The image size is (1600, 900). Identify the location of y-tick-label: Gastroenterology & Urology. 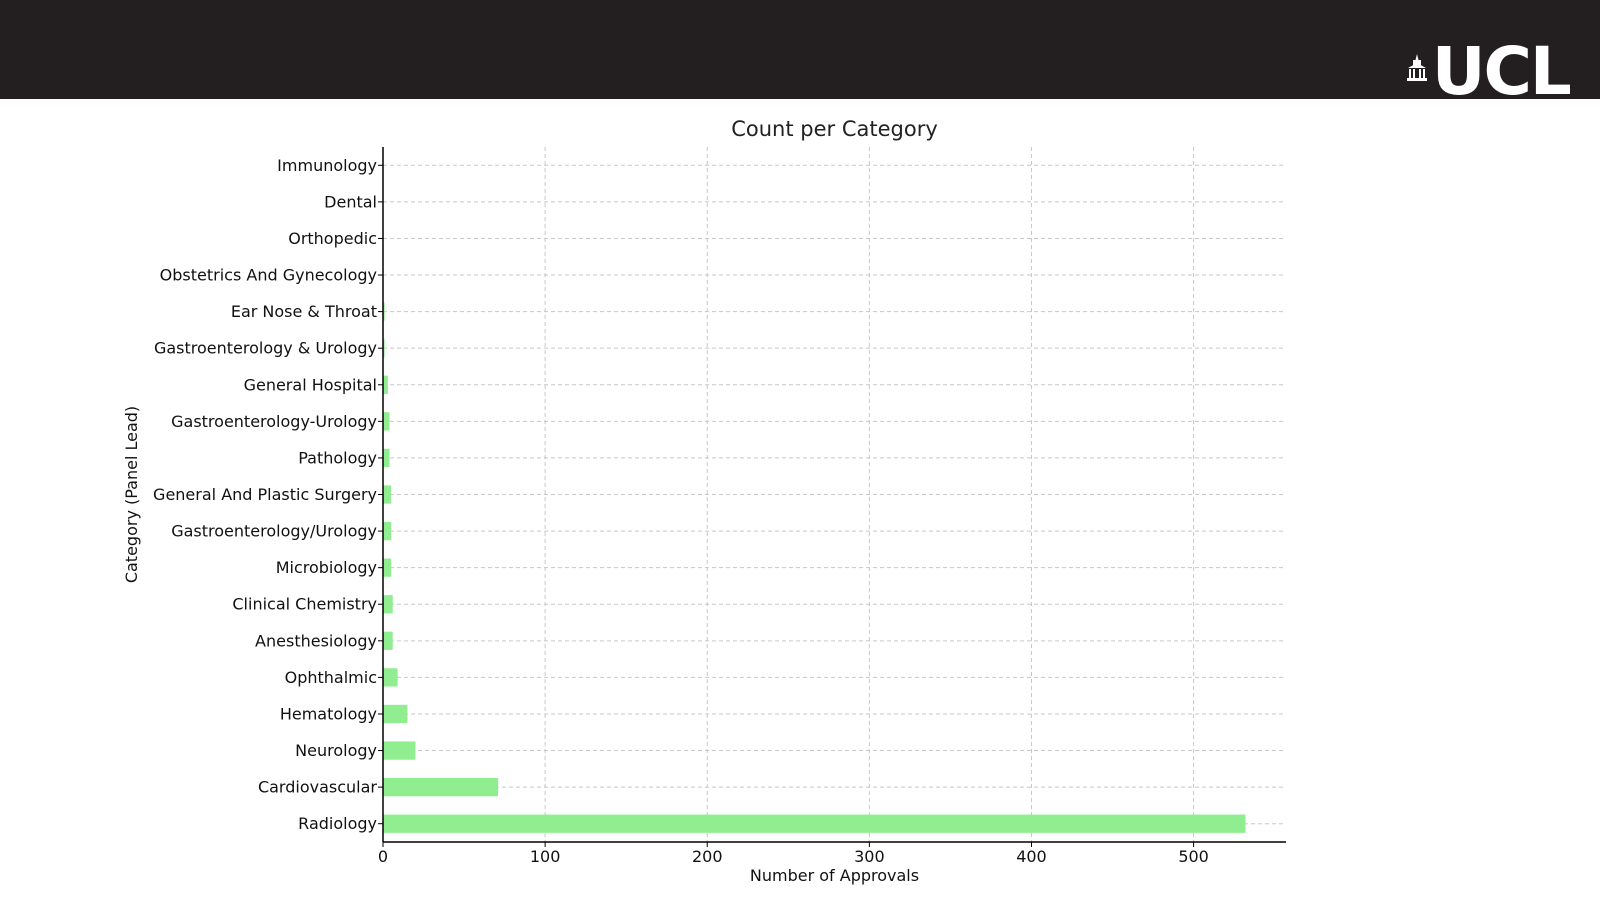
(265, 348).